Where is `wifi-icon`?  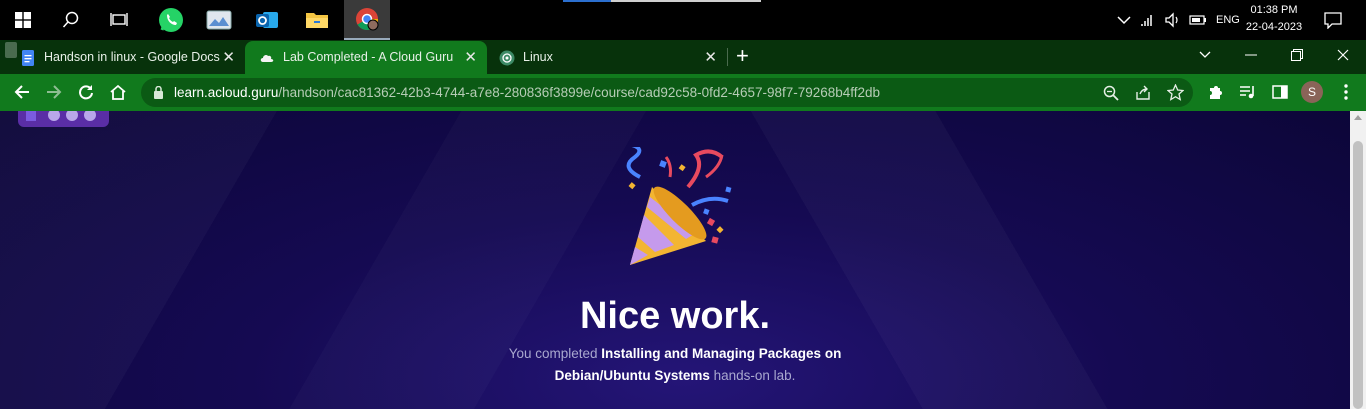
wifi-icon is located at coordinates (1149, 20).